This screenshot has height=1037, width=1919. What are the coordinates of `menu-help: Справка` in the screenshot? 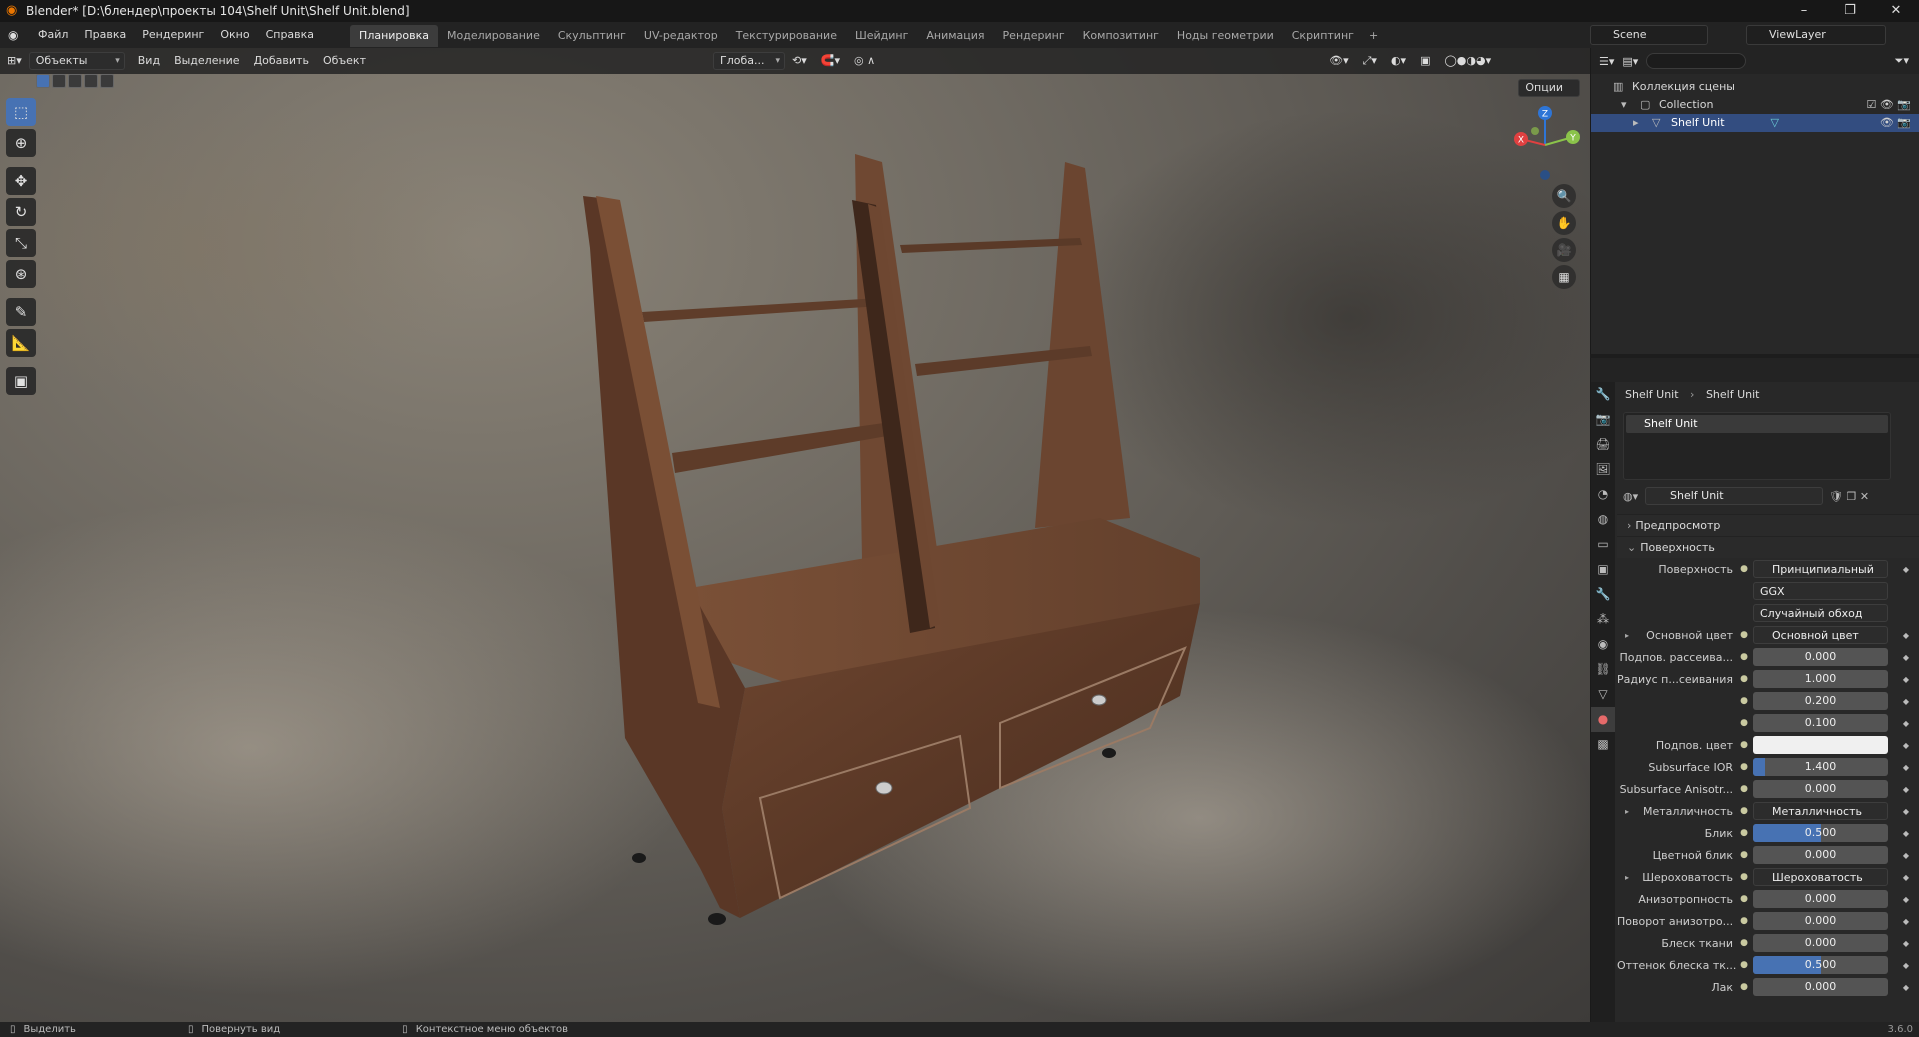 It's located at (290, 35).